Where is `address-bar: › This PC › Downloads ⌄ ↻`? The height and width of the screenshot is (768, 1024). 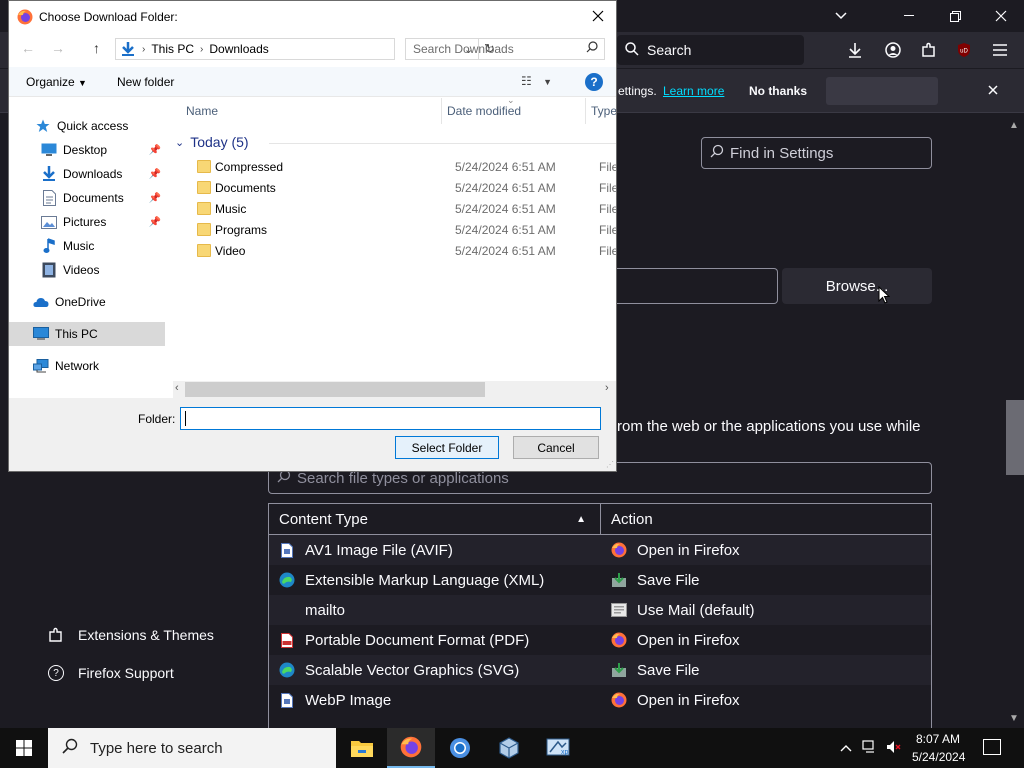
address-bar: › This PC › Downloads ⌄ ↻ is located at coordinates (305, 49).